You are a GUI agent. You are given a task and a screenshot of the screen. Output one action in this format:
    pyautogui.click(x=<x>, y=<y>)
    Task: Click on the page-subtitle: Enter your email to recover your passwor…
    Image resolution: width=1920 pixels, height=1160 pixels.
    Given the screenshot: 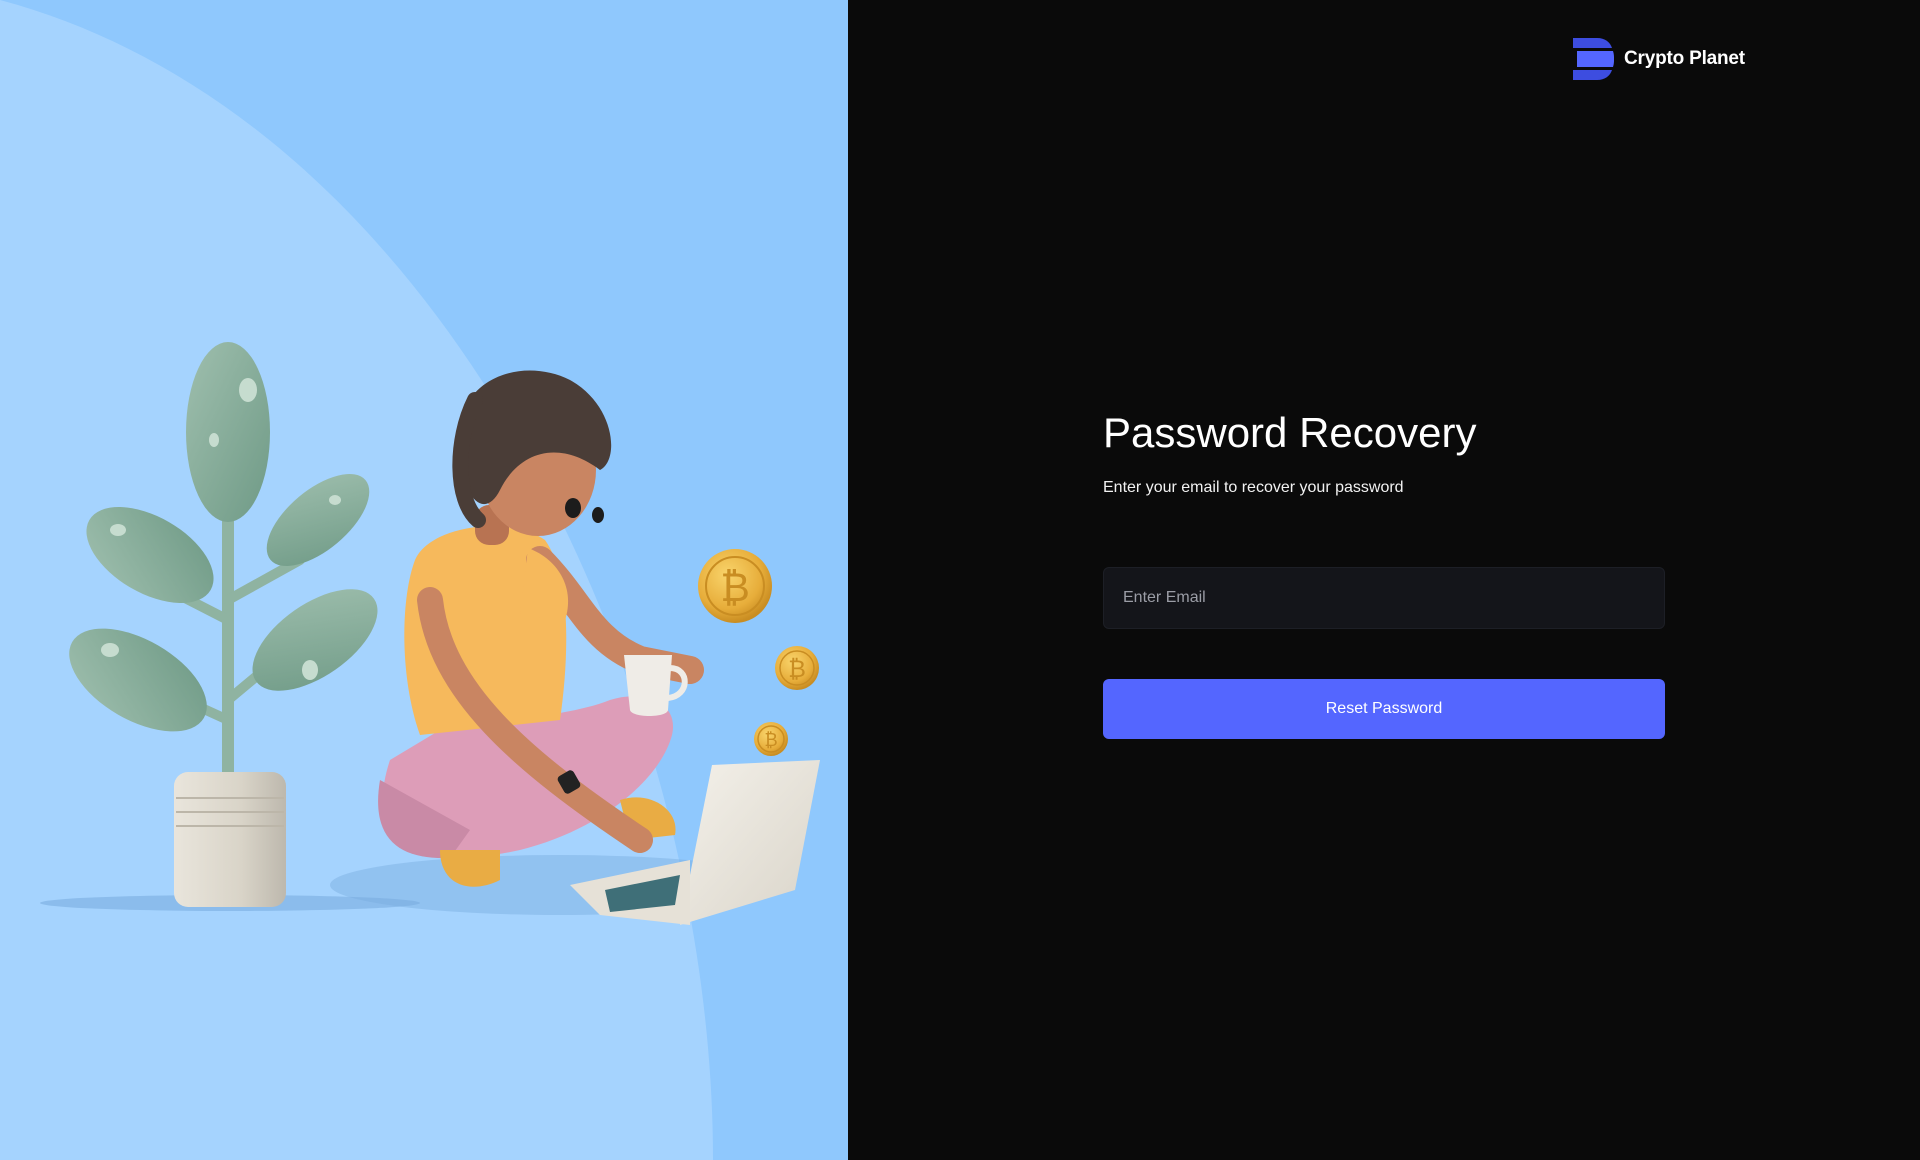 What is the action you would take?
    pyautogui.click(x=1253, y=487)
    